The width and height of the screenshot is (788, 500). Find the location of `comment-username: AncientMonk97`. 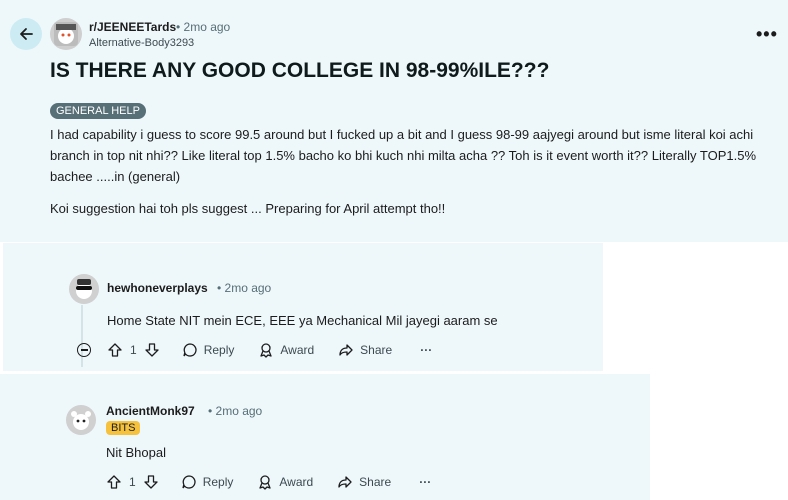

comment-username: AncientMonk97 is located at coordinates (150, 411).